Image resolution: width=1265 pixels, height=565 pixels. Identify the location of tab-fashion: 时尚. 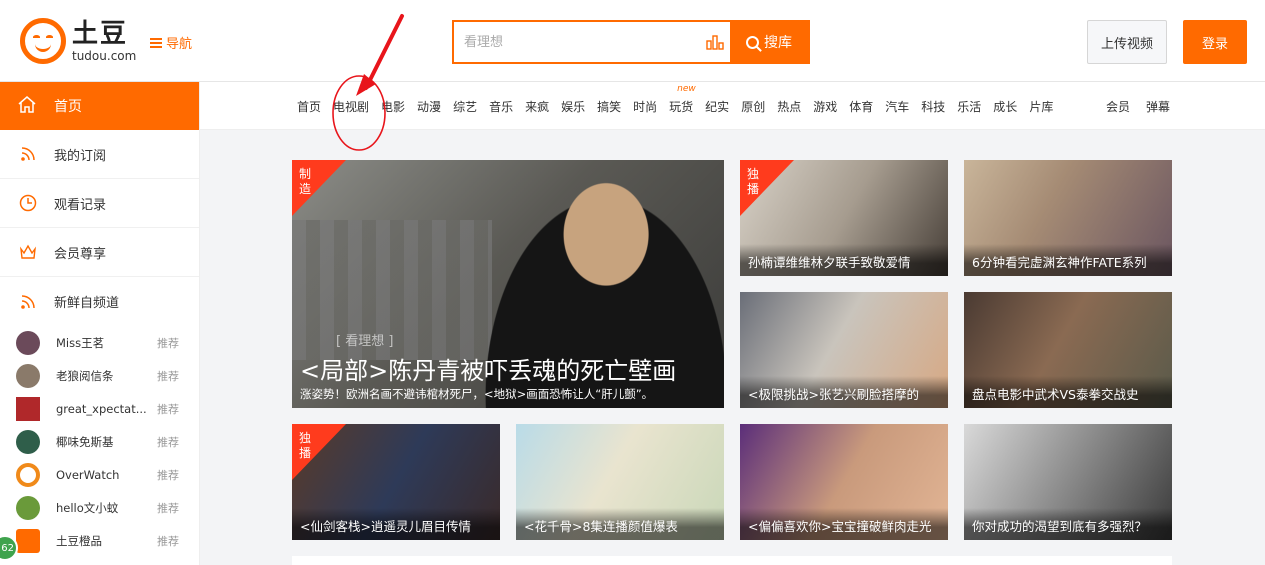
(645, 106).